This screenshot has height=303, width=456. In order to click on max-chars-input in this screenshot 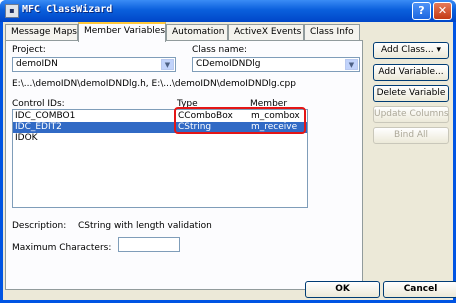, I will do `click(149, 244)`.